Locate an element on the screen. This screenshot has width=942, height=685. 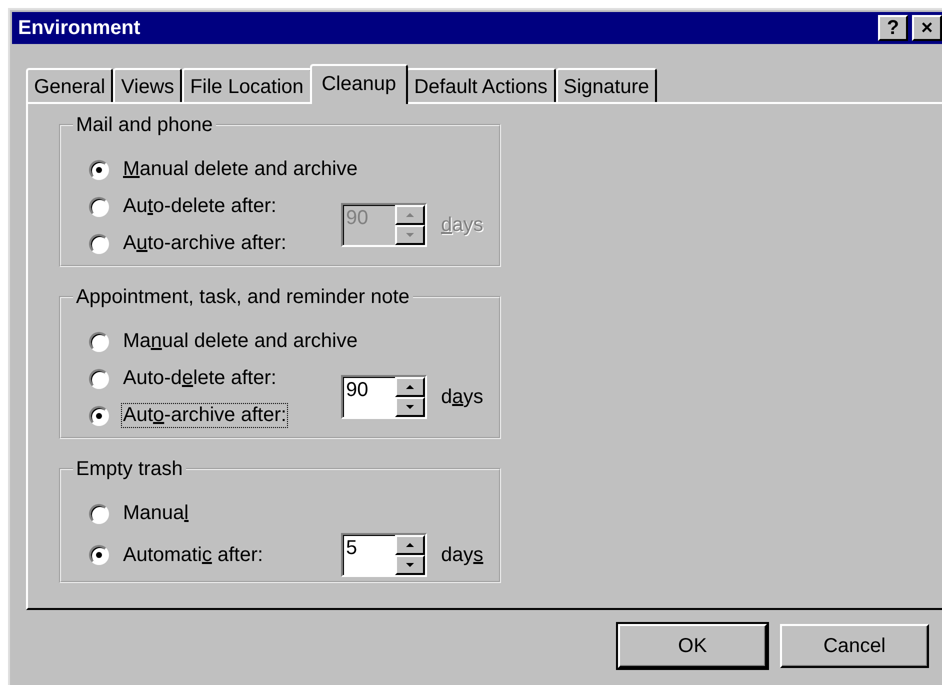
close-button: × is located at coordinates (927, 28).